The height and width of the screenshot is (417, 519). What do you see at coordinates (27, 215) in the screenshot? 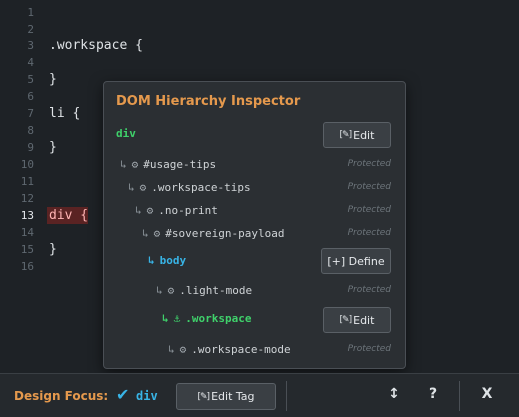
I see `line-number: 13` at bounding box center [27, 215].